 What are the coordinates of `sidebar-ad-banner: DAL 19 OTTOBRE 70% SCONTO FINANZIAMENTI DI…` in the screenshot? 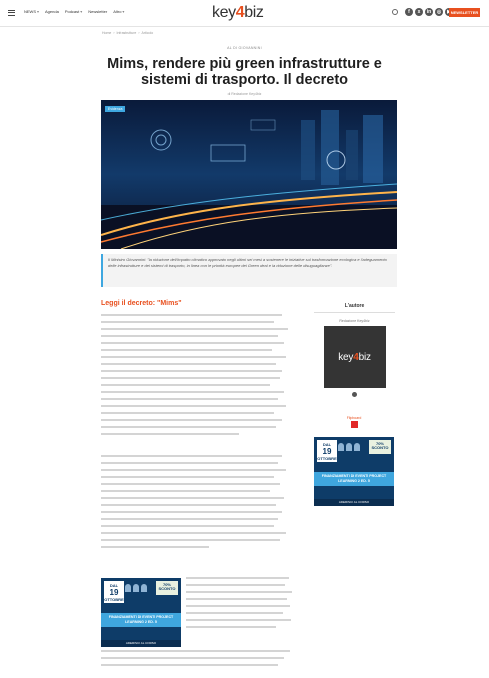 It's located at (354, 471).